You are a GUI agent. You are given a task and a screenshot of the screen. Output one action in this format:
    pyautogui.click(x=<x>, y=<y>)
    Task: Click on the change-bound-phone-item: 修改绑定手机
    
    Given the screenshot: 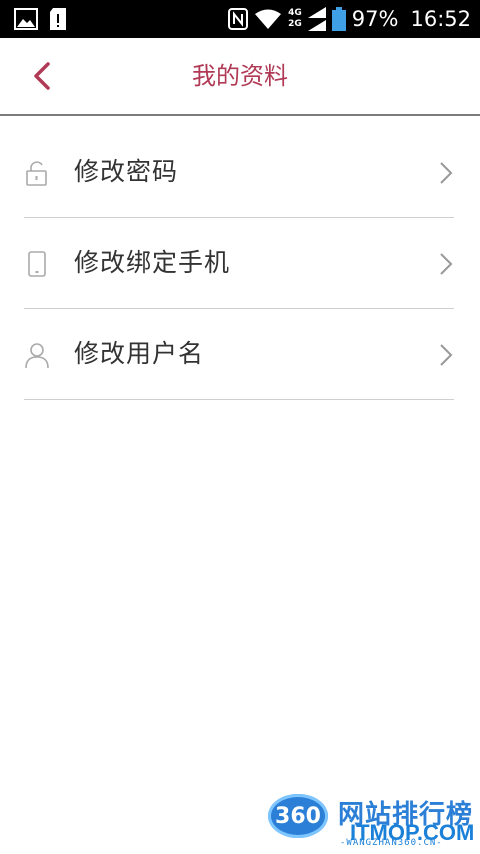 What is the action you would take?
    pyautogui.click(x=239, y=263)
    